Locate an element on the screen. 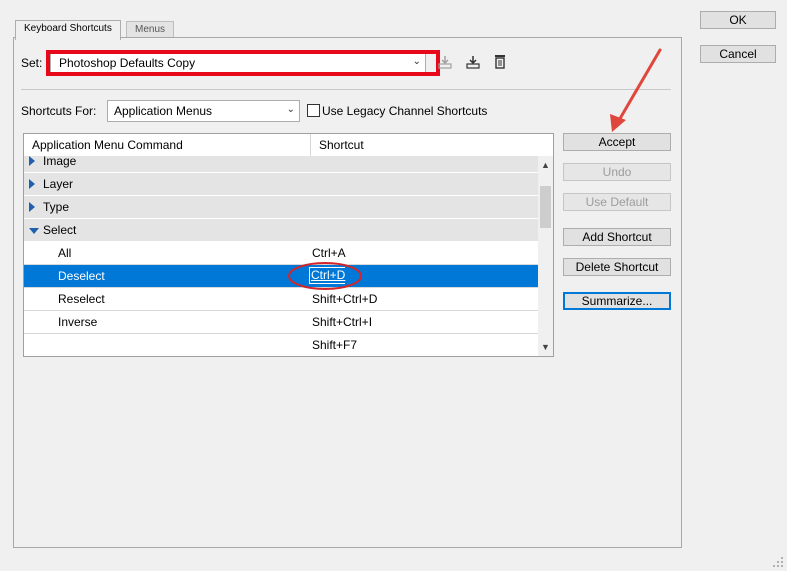  shortcuts-for-dropdown: Application Menus ⌄ is located at coordinates (203, 111).